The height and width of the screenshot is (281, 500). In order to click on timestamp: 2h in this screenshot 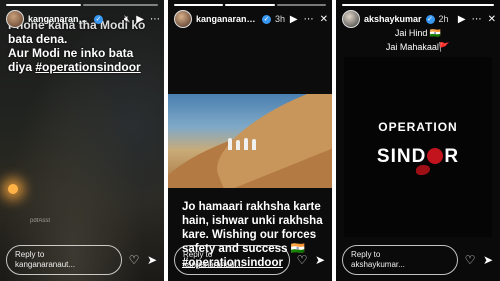, I will do `click(443, 19)`.